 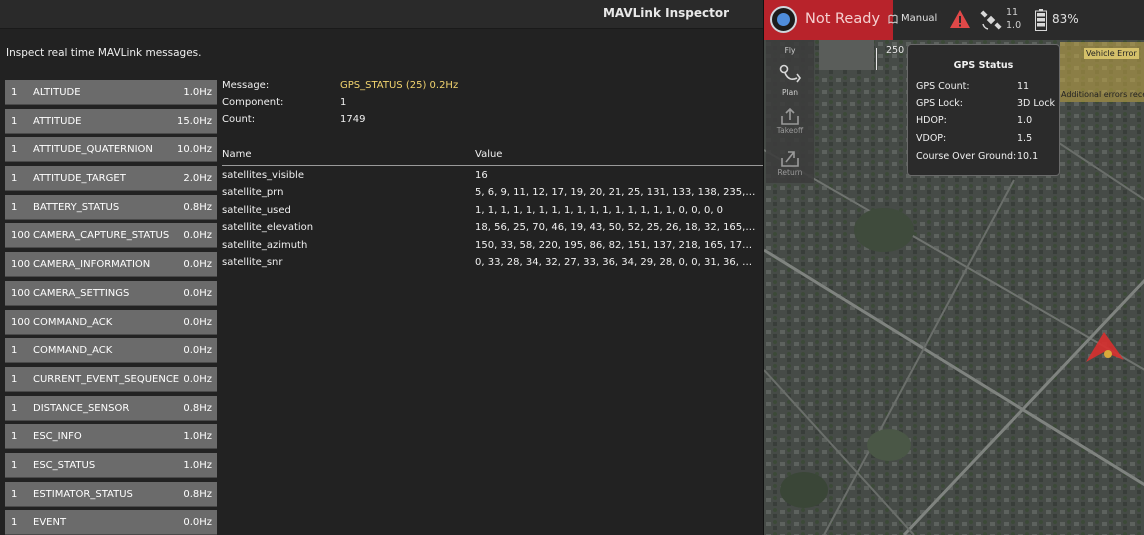 What do you see at coordinates (842, 19) in the screenshot?
I see `ready-status: Not Ready` at bounding box center [842, 19].